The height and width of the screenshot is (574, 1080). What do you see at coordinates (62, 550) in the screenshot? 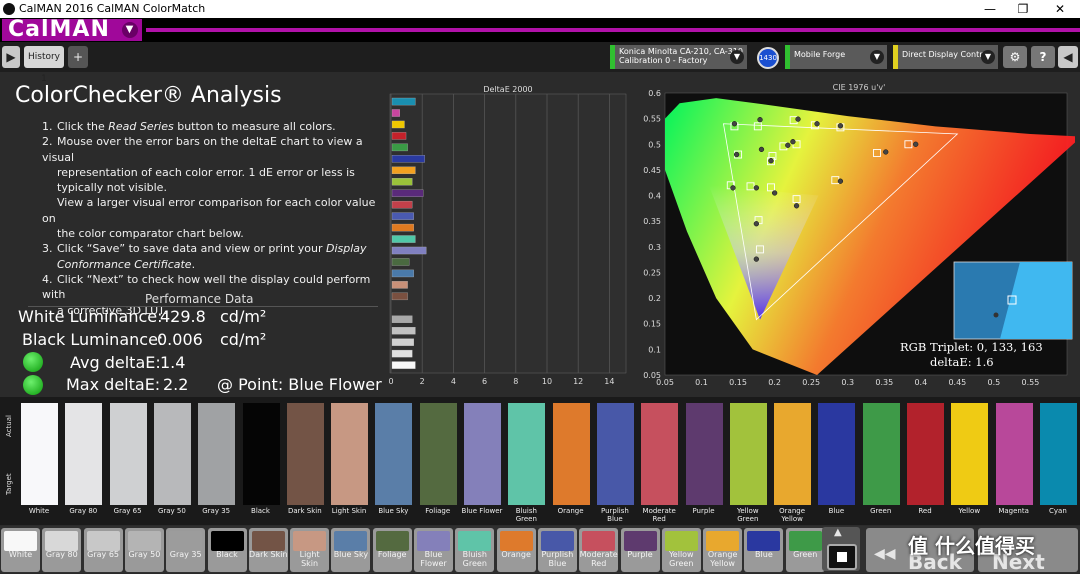
I see `color-select-button: Gray 80` at bounding box center [62, 550].